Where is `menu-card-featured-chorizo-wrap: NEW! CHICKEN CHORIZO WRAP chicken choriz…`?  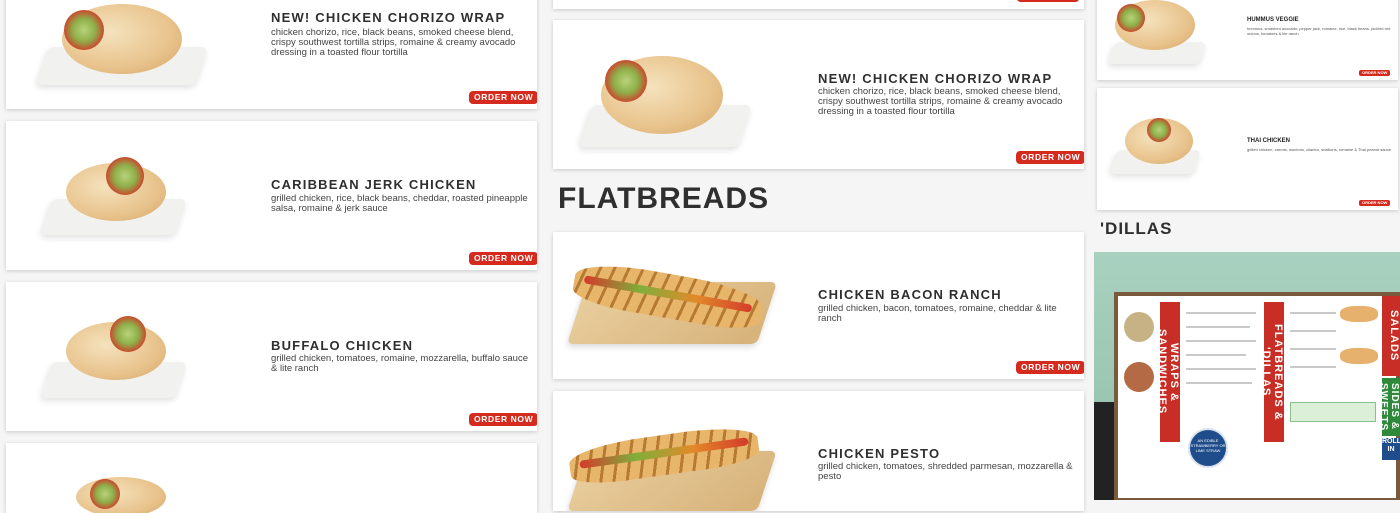 menu-card-featured-chorizo-wrap: NEW! CHICKEN CHORIZO WRAP chicken choriz… is located at coordinates (818, 94).